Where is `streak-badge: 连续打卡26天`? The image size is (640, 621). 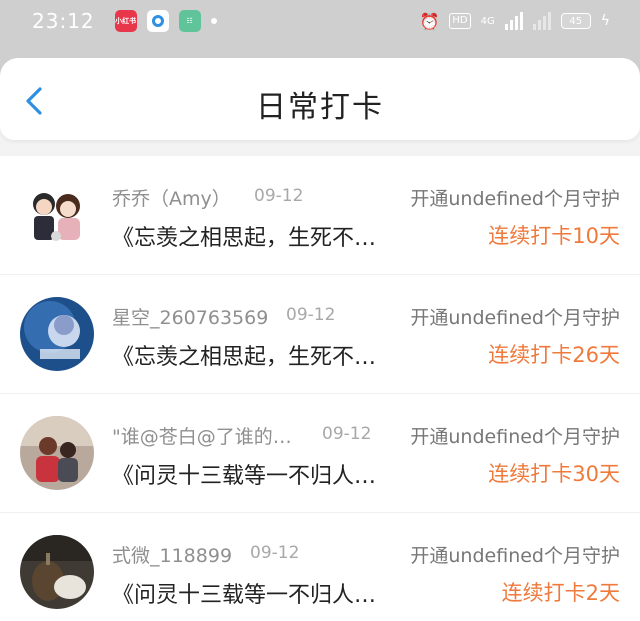
streak-badge: 连续打卡26天 is located at coordinates (554, 355).